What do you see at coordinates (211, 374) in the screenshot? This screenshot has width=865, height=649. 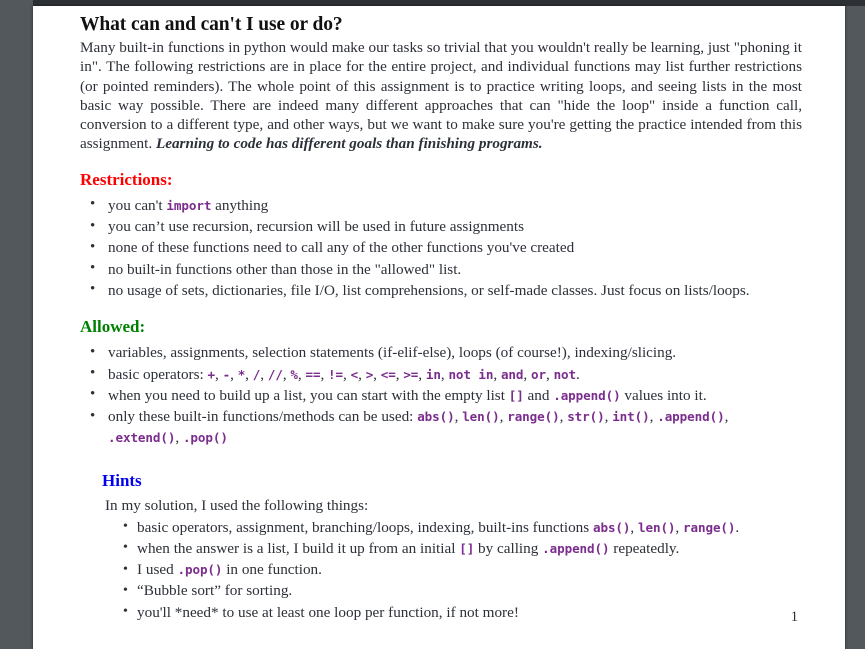 I see `code-token: +` at bounding box center [211, 374].